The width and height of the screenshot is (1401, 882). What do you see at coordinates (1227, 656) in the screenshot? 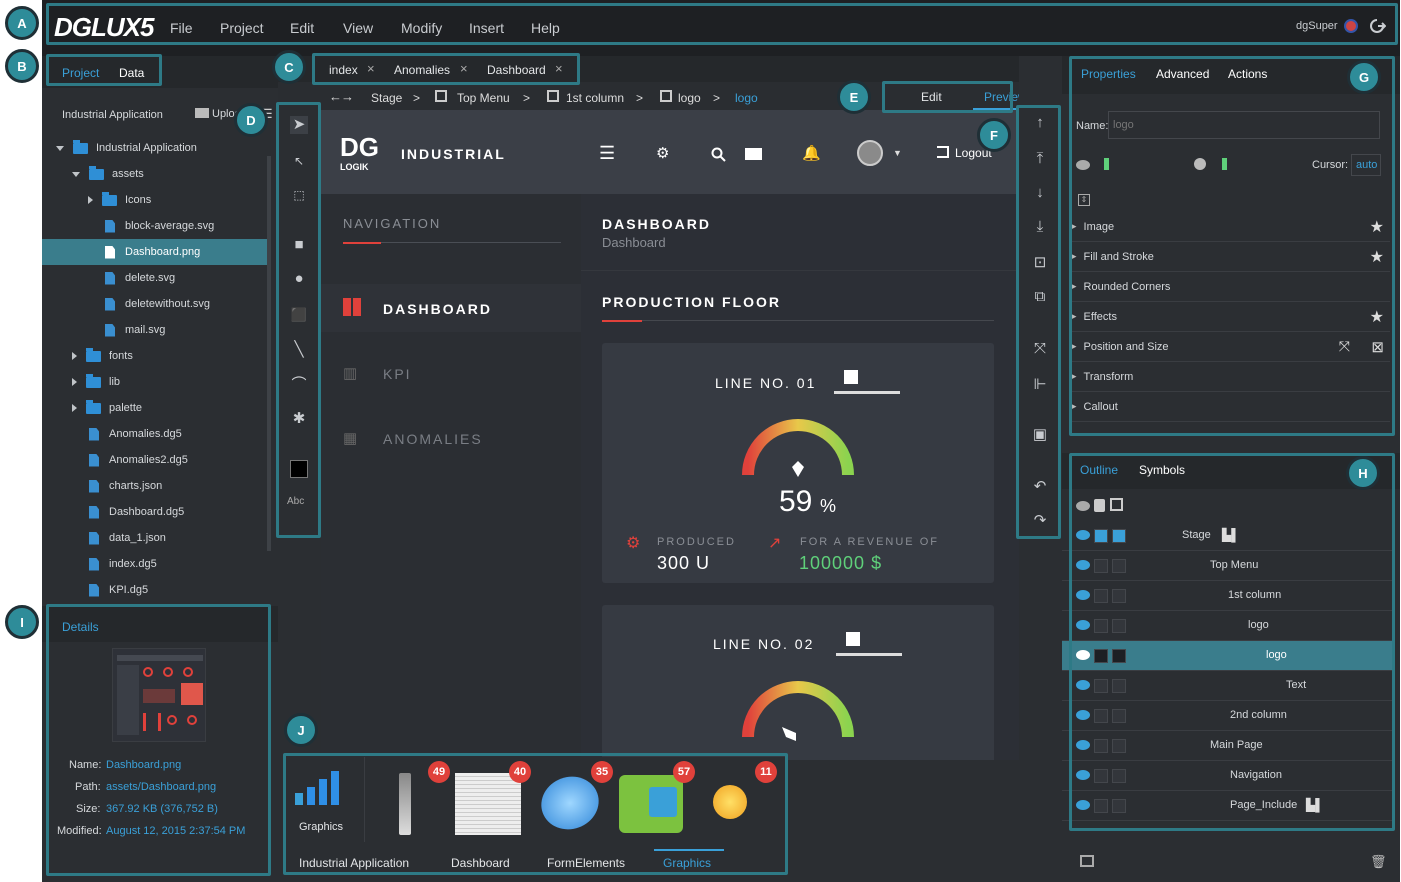
I see `outline-row: logo` at bounding box center [1227, 656].